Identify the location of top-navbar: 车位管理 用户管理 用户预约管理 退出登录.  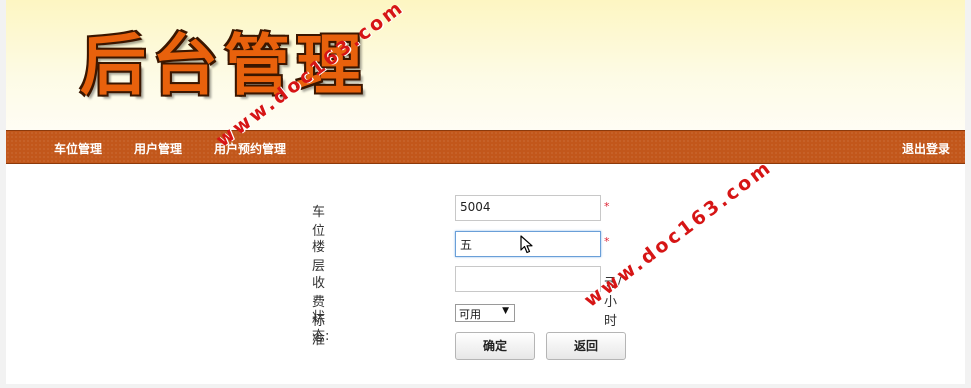
(485, 147).